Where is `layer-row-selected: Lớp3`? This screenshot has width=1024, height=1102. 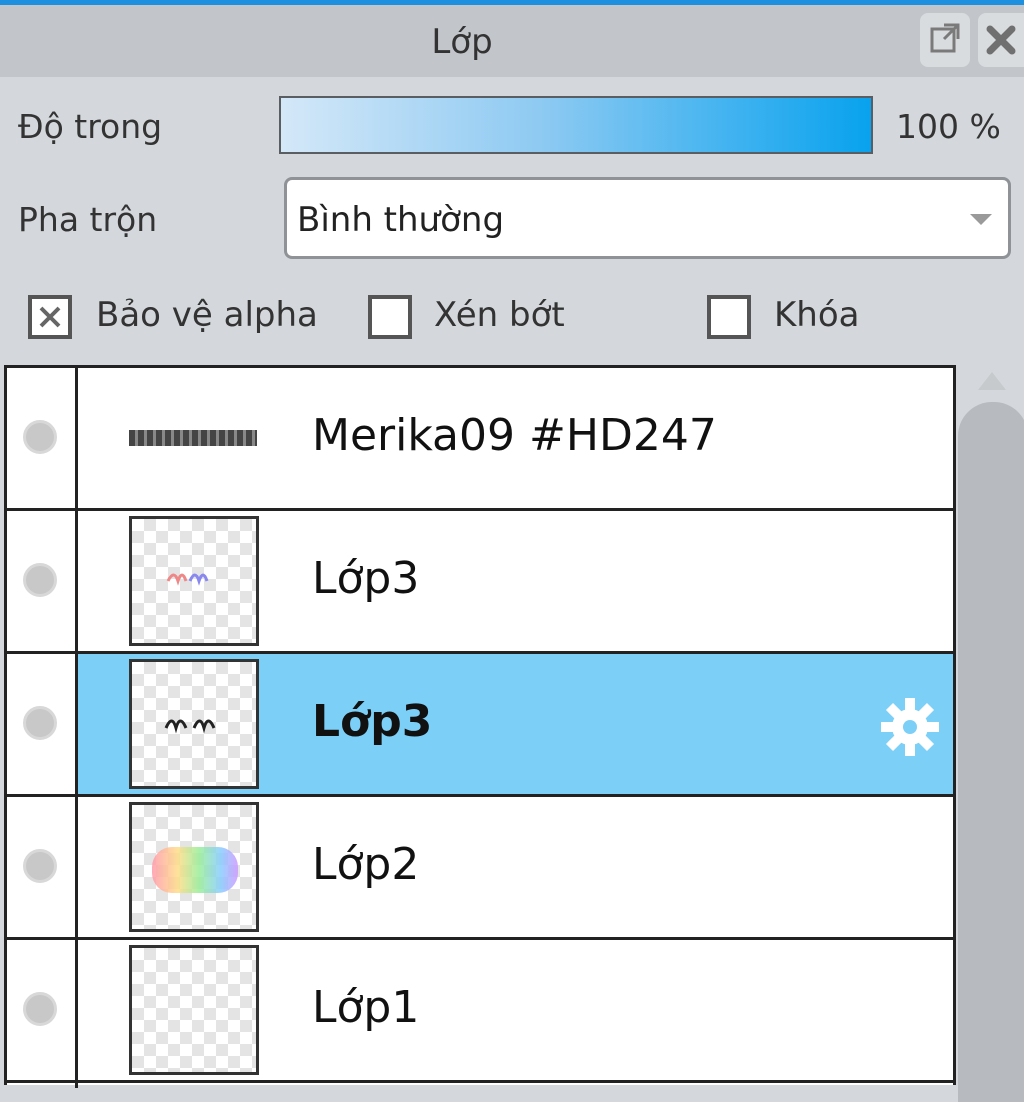 layer-row-selected: Lớp3 is located at coordinates (480, 725).